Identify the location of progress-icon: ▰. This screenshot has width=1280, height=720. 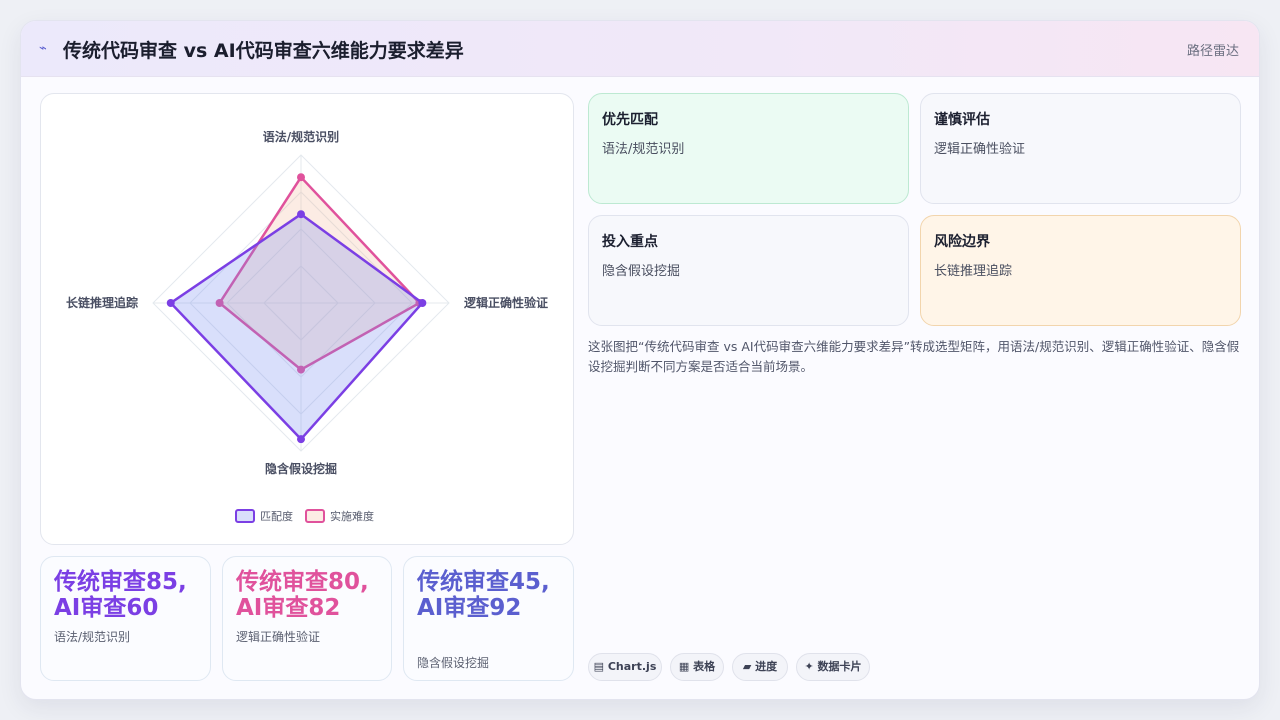
(749, 666).